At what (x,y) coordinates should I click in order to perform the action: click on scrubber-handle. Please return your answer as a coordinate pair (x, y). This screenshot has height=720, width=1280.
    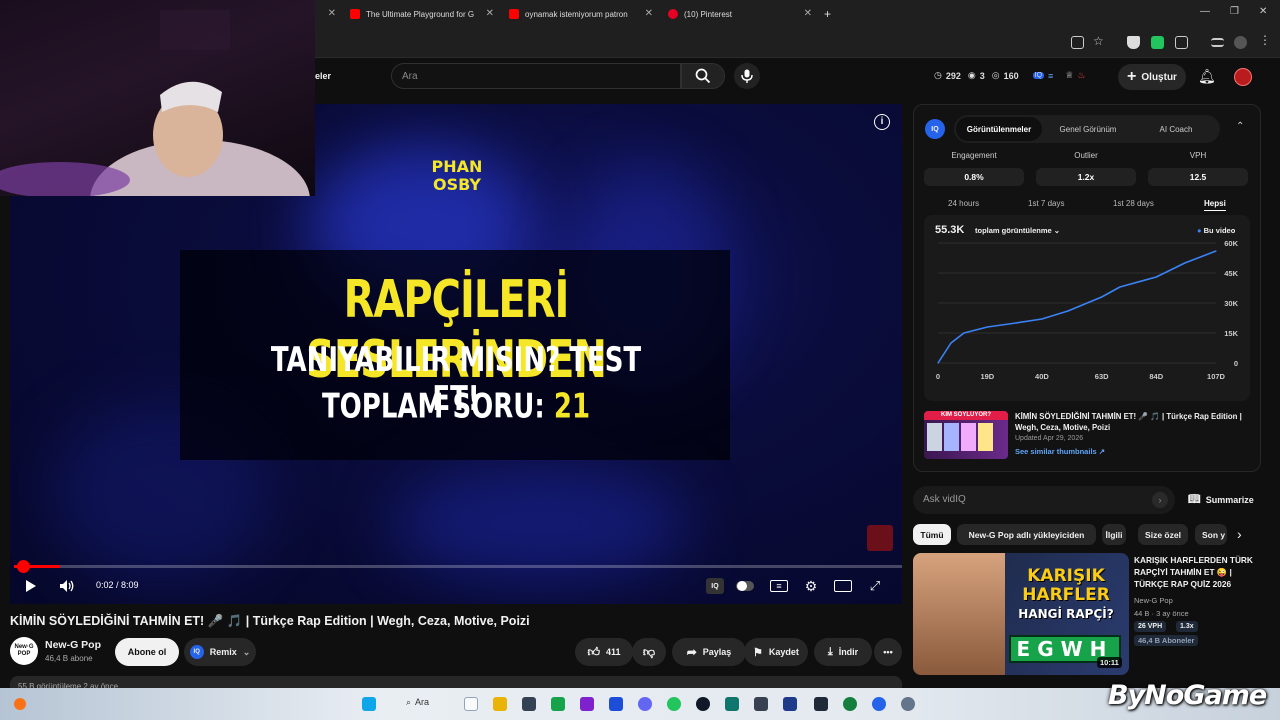
    Looking at the image, I should click on (23, 566).